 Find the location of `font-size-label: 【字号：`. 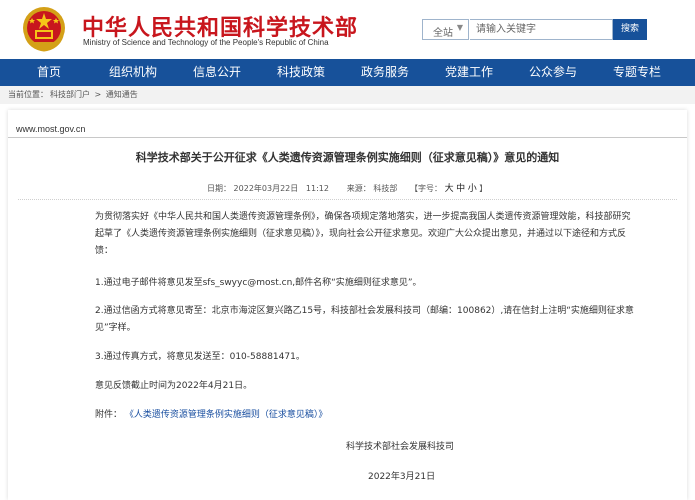

font-size-label: 【字号： is located at coordinates (426, 188).